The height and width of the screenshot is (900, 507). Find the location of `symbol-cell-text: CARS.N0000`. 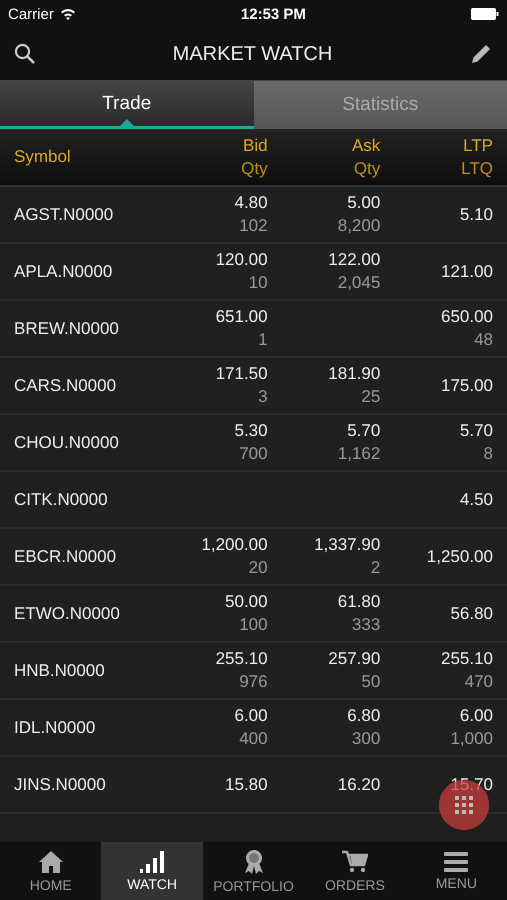

symbol-cell-text: CARS.N0000 is located at coordinates (66, 386).